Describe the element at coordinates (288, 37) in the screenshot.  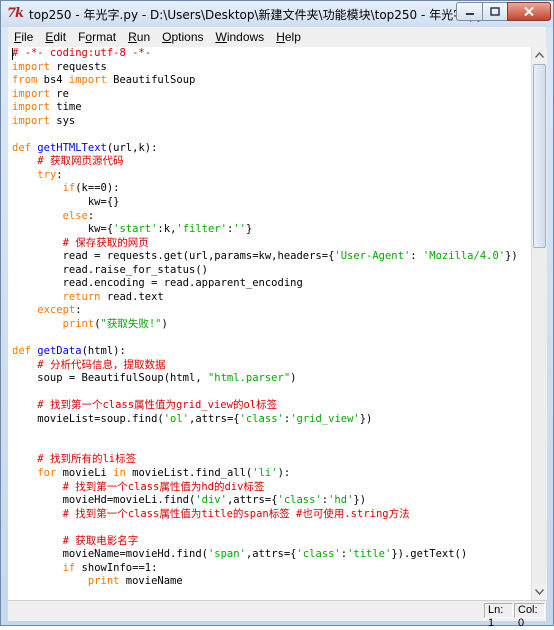
I see `menu-help: Help` at that location.